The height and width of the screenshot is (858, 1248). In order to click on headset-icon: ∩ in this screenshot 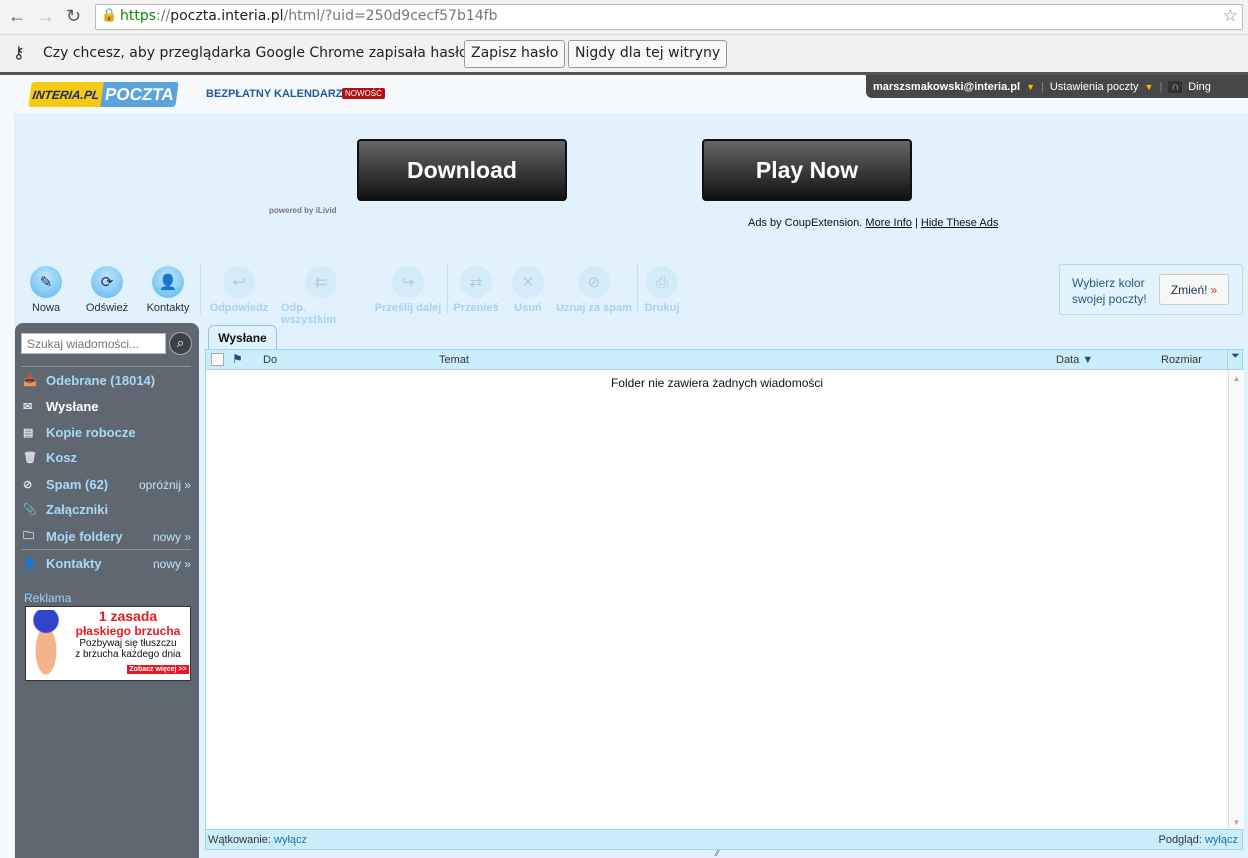, I will do `click(1175, 86)`.